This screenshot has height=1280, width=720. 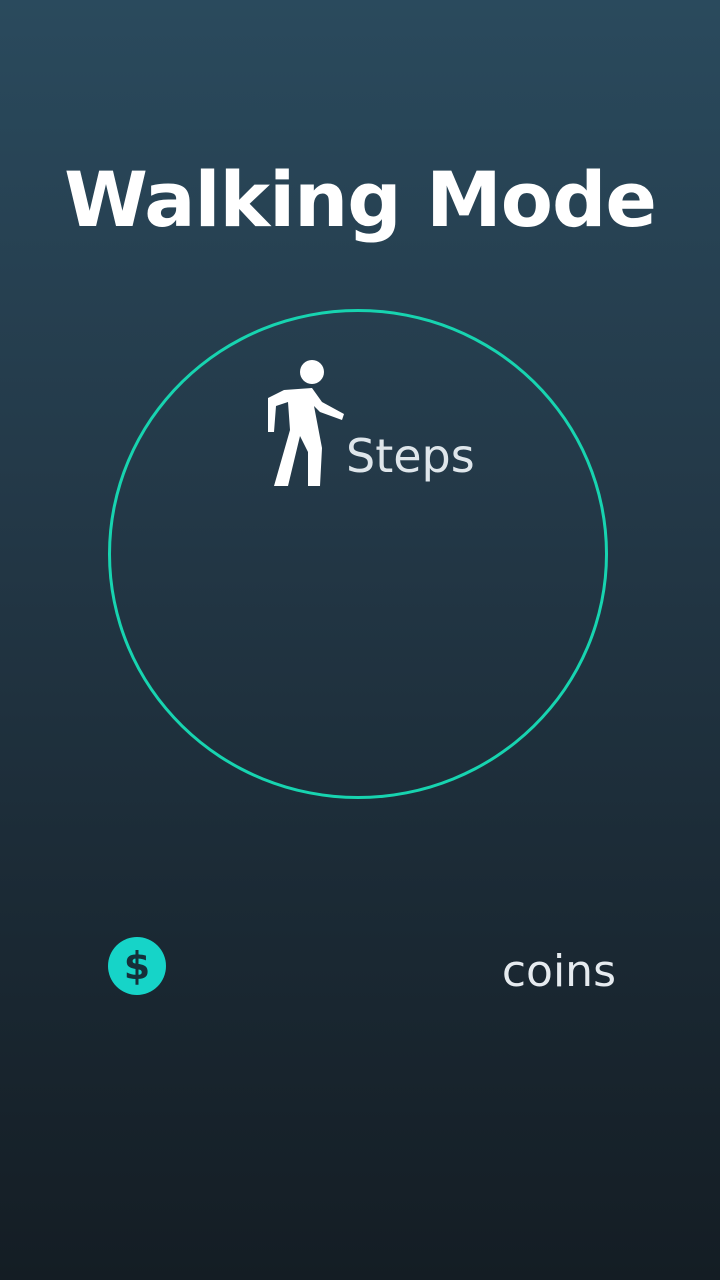 What do you see at coordinates (306, 423) in the screenshot?
I see `walking-person-icon` at bounding box center [306, 423].